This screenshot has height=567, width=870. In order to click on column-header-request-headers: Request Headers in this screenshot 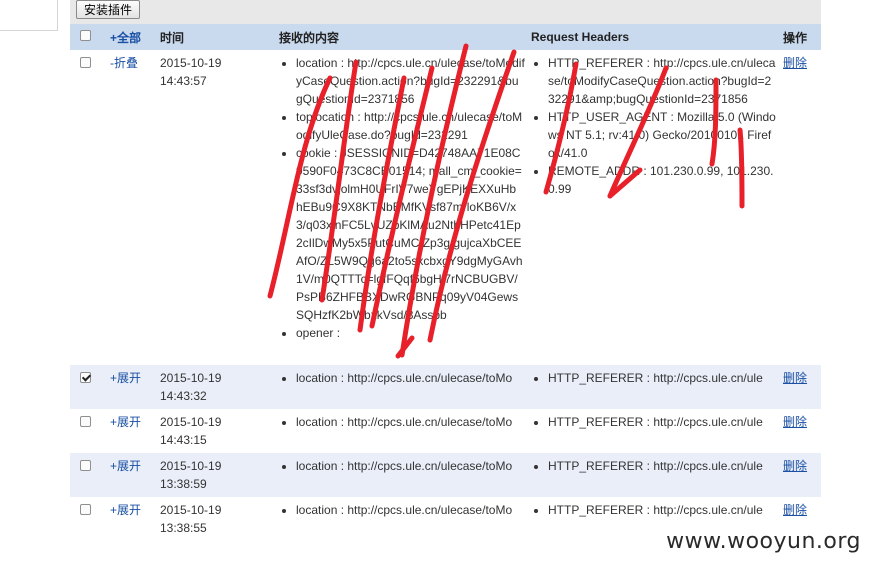, I will do `click(657, 37)`.